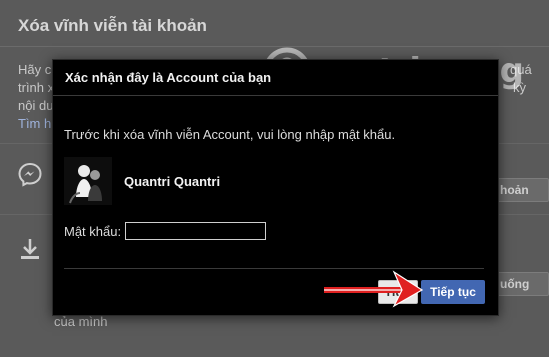 Image resolution: width=549 pixels, height=357 pixels. What do you see at coordinates (196, 231) in the screenshot?
I see `password-input` at bounding box center [196, 231].